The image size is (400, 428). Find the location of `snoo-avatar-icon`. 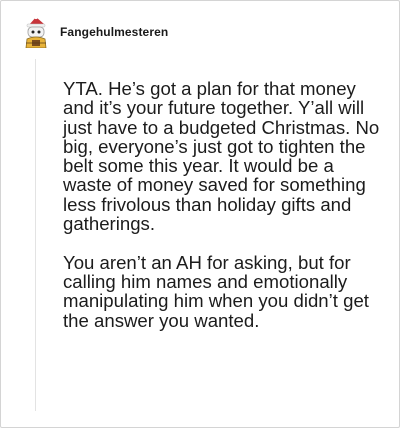

snoo-avatar-icon is located at coordinates (36, 32).